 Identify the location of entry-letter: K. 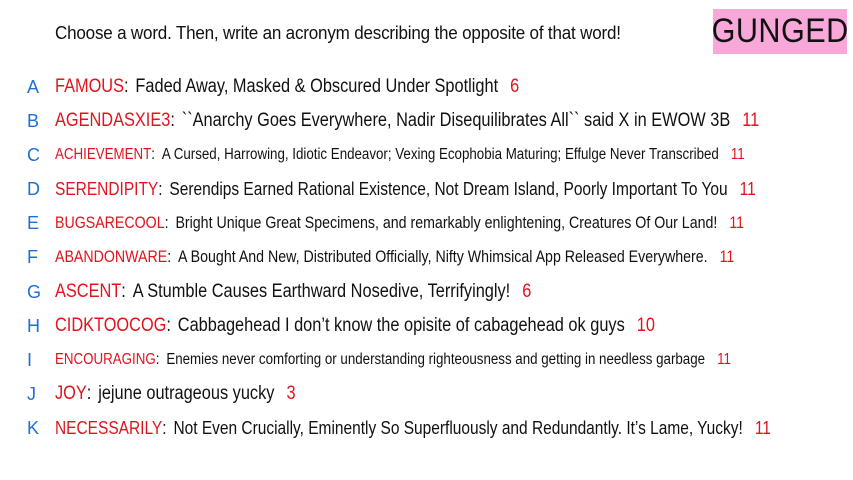
(33, 427).